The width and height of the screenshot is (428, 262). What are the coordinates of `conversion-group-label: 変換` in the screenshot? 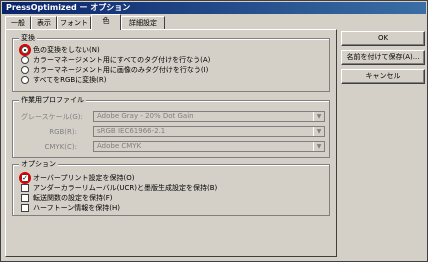 It's located at (28, 38).